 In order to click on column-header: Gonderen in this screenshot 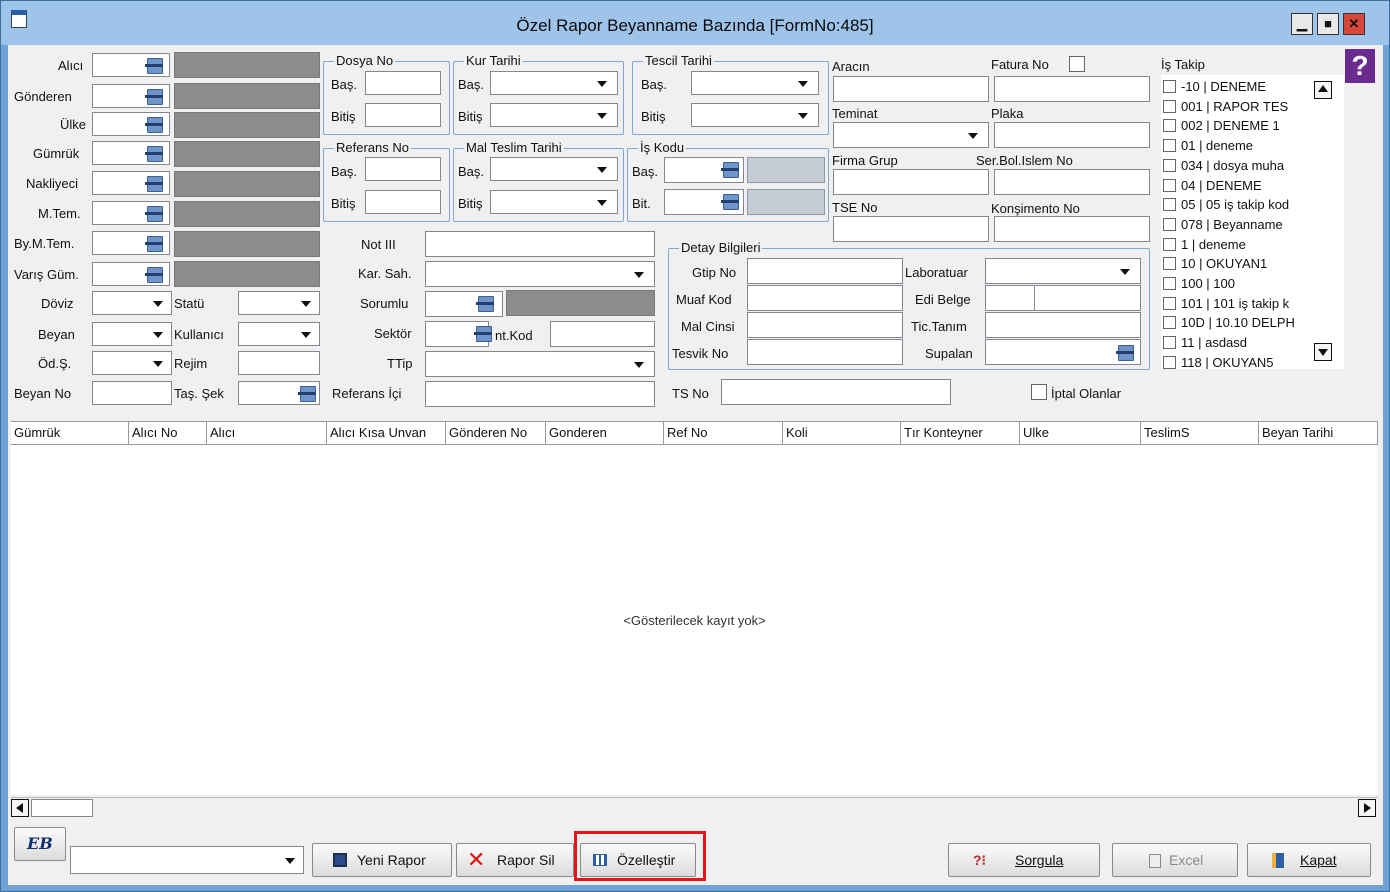, I will do `click(605, 433)`.